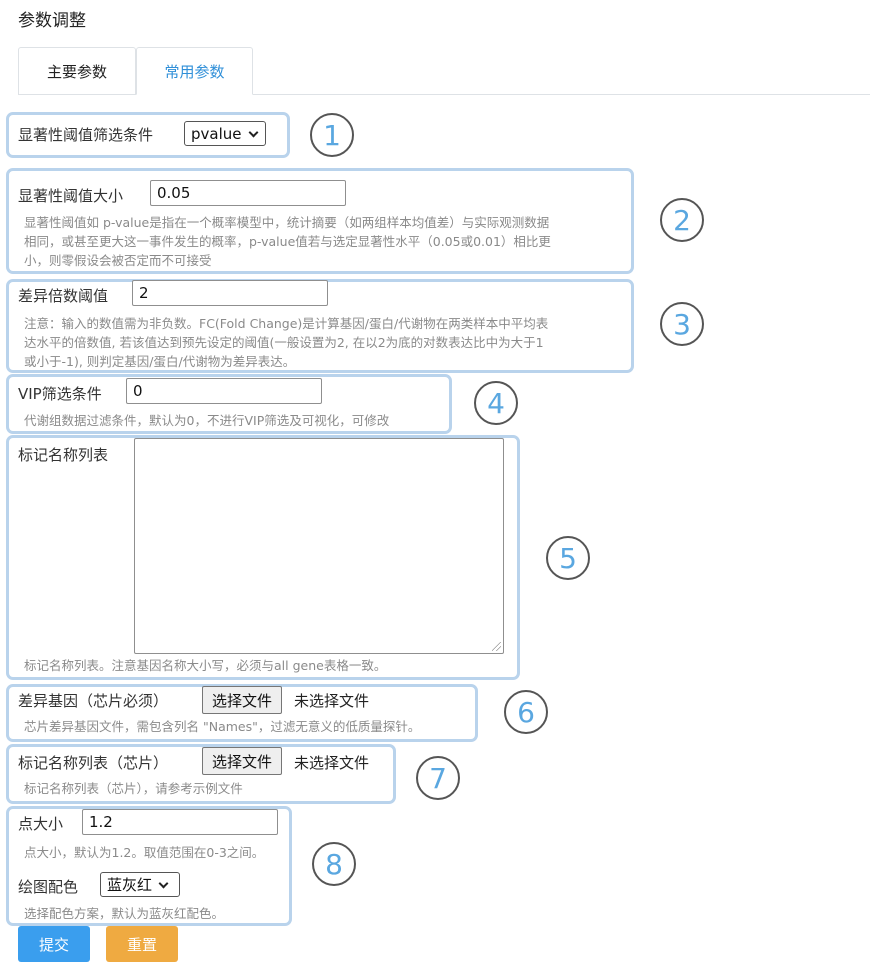  I want to click on resize-grip-icon, so click(496, 646).